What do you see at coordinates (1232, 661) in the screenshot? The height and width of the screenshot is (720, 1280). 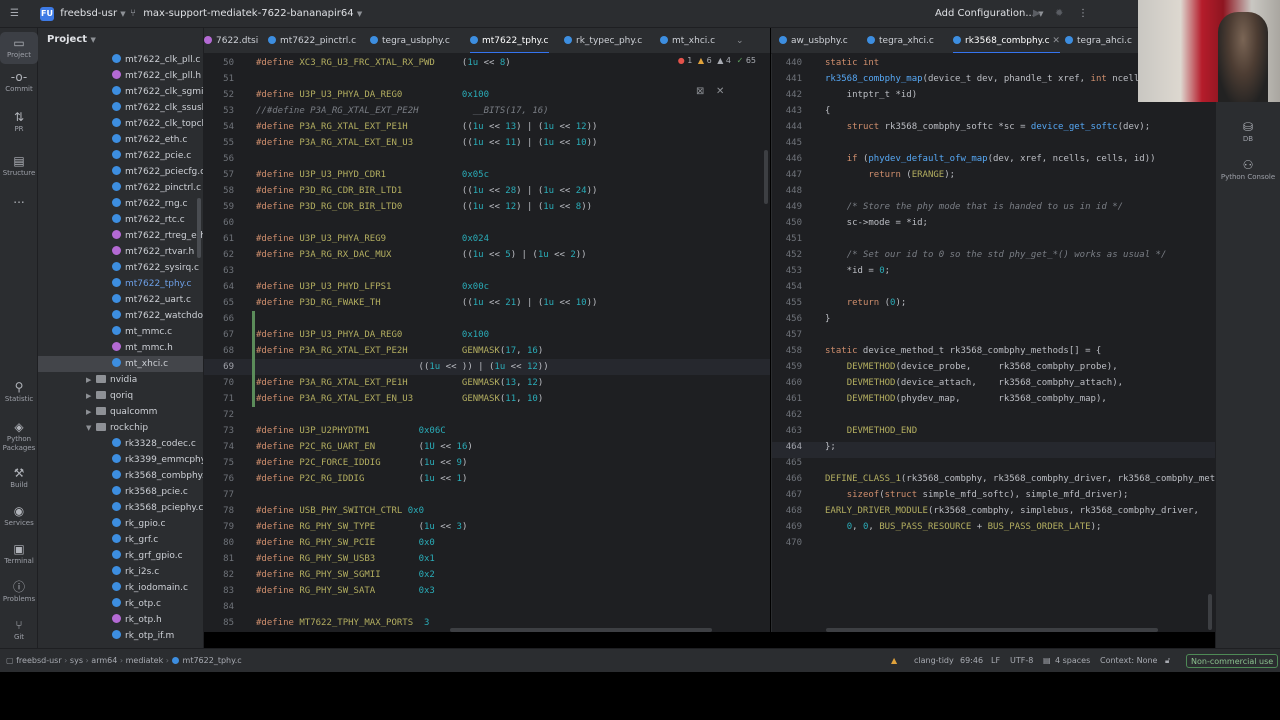 I see `license-badge: Non-commercial use` at bounding box center [1232, 661].